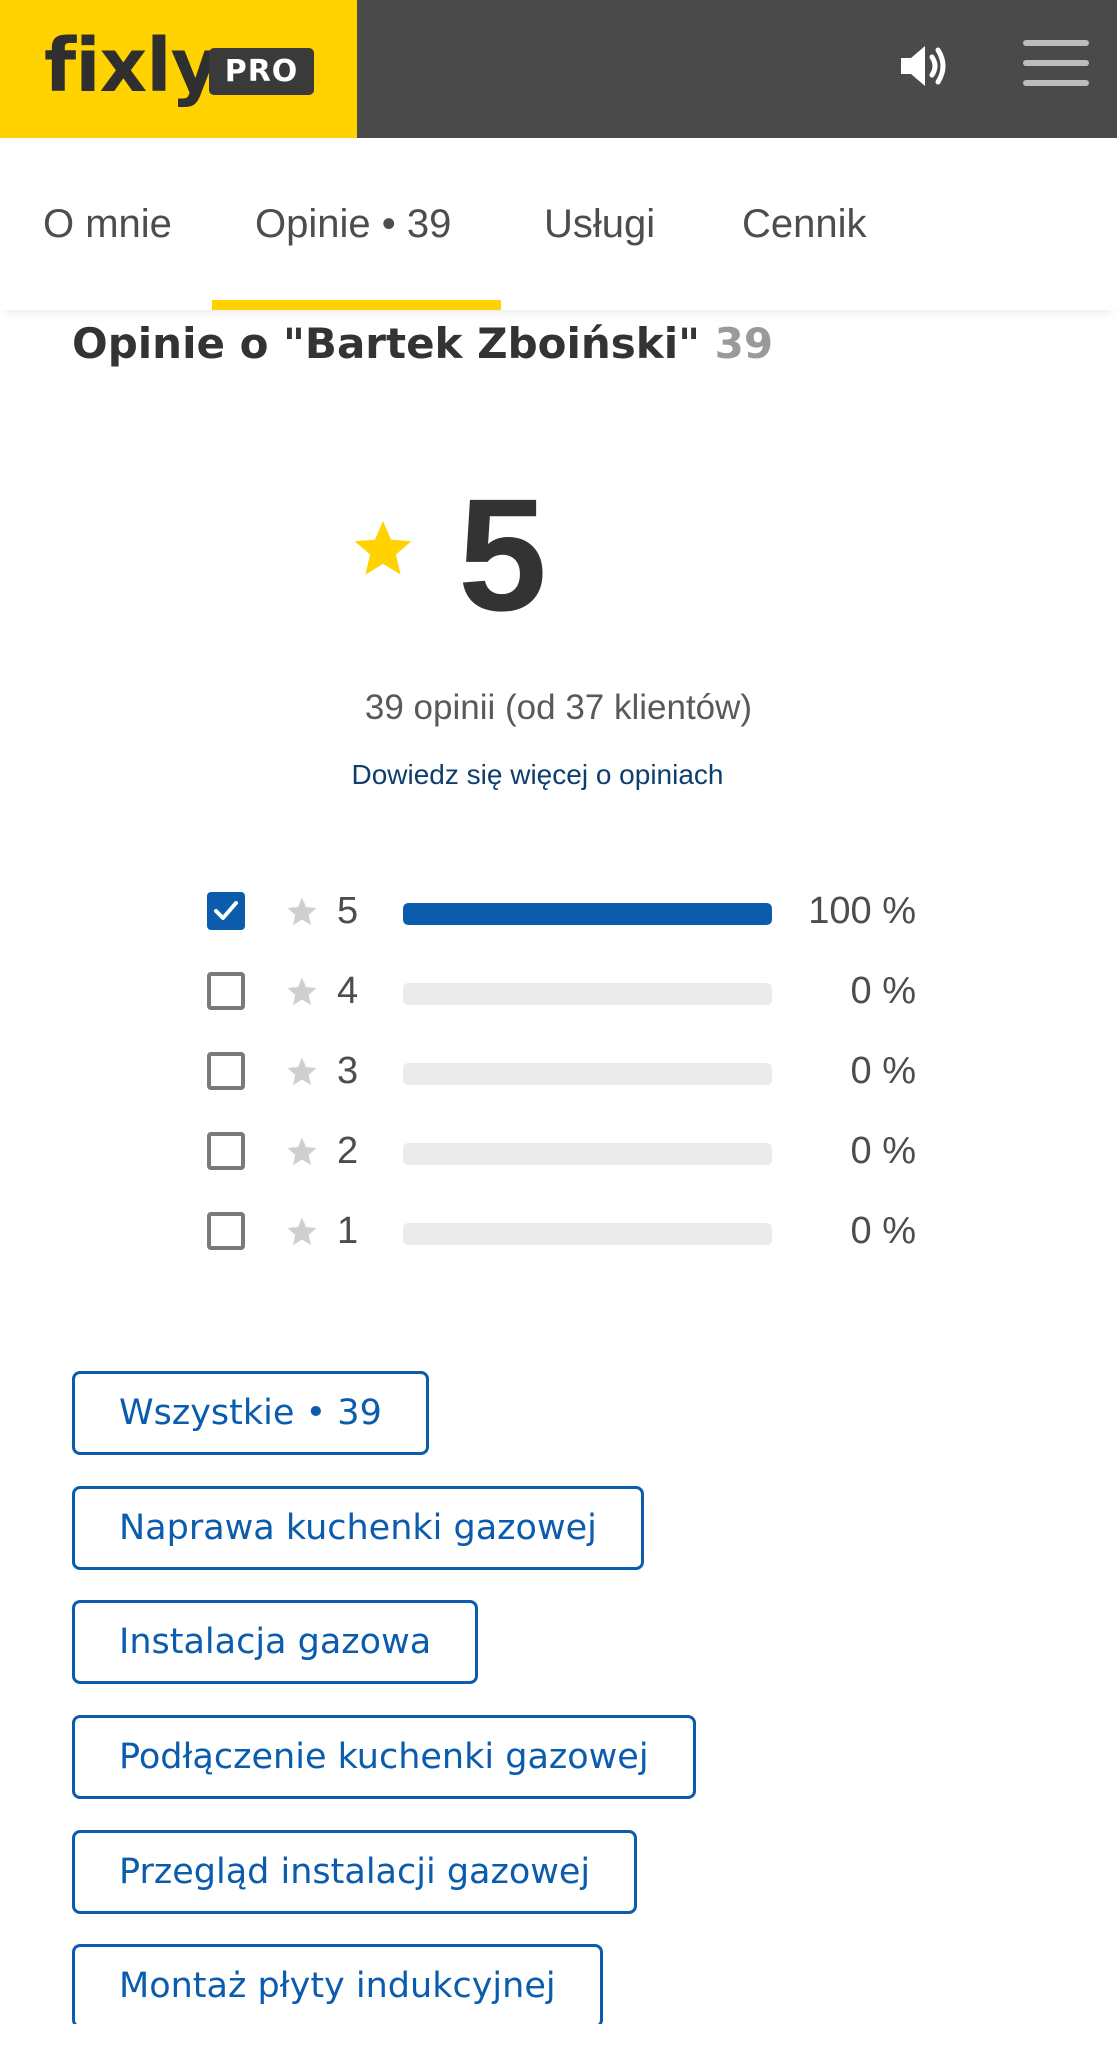 Image resolution: width=1117 pixels, height=2048 pixels. What do you see at coordinates (250, 1413) in the screenshot?
I see `filter-chip-all: Wszystkie • 39` at bounding box center [250, 1413].